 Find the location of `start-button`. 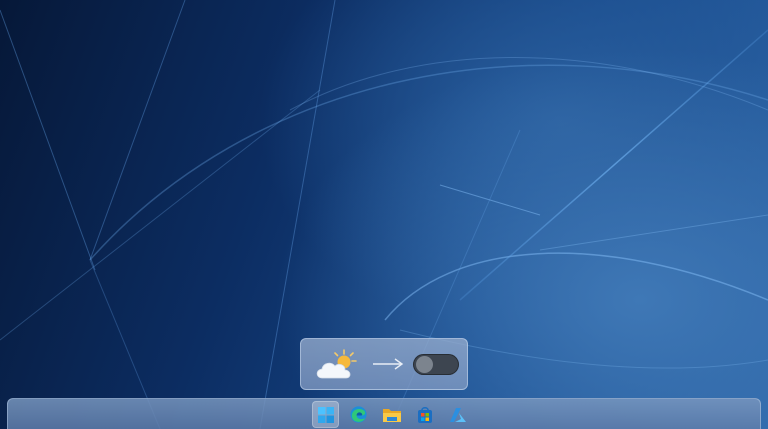

start-button is located at coordinates (325, 414).